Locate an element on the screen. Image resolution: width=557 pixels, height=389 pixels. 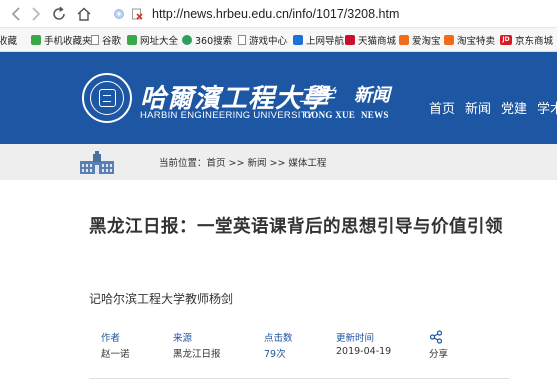
bookmark-label: 谷歌 is located at coordinates (112, 41).